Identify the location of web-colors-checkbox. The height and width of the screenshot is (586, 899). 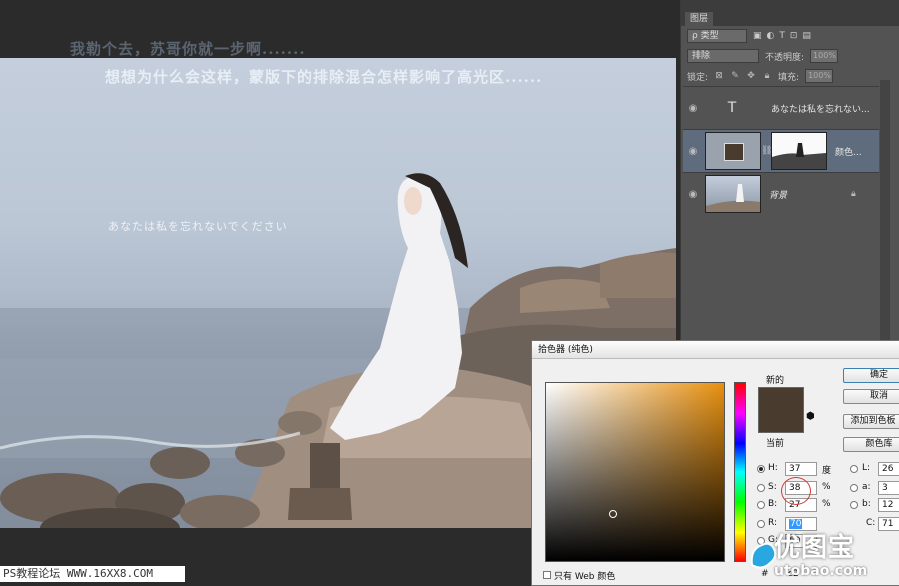
(547, 575).